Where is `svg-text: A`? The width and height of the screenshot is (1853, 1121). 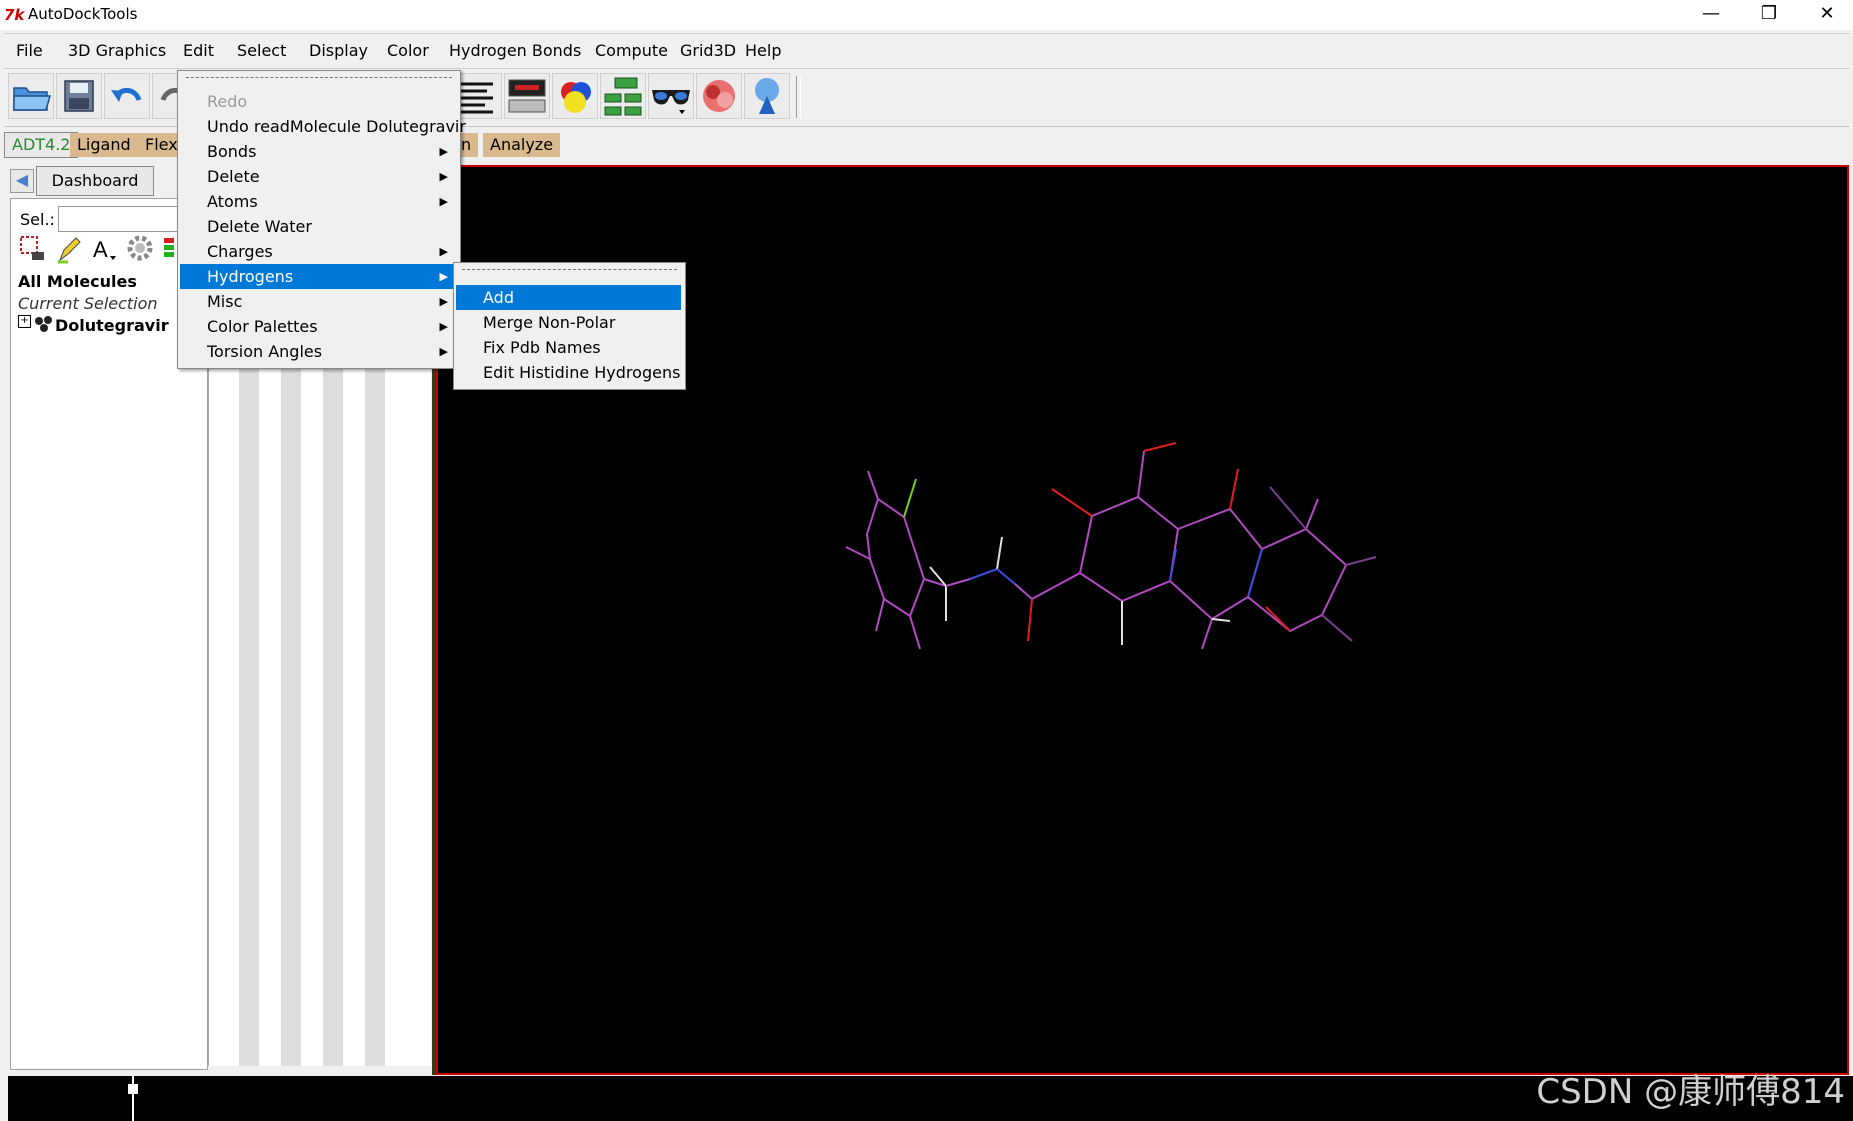 svg-text: A is located at coordinates (100, 249).